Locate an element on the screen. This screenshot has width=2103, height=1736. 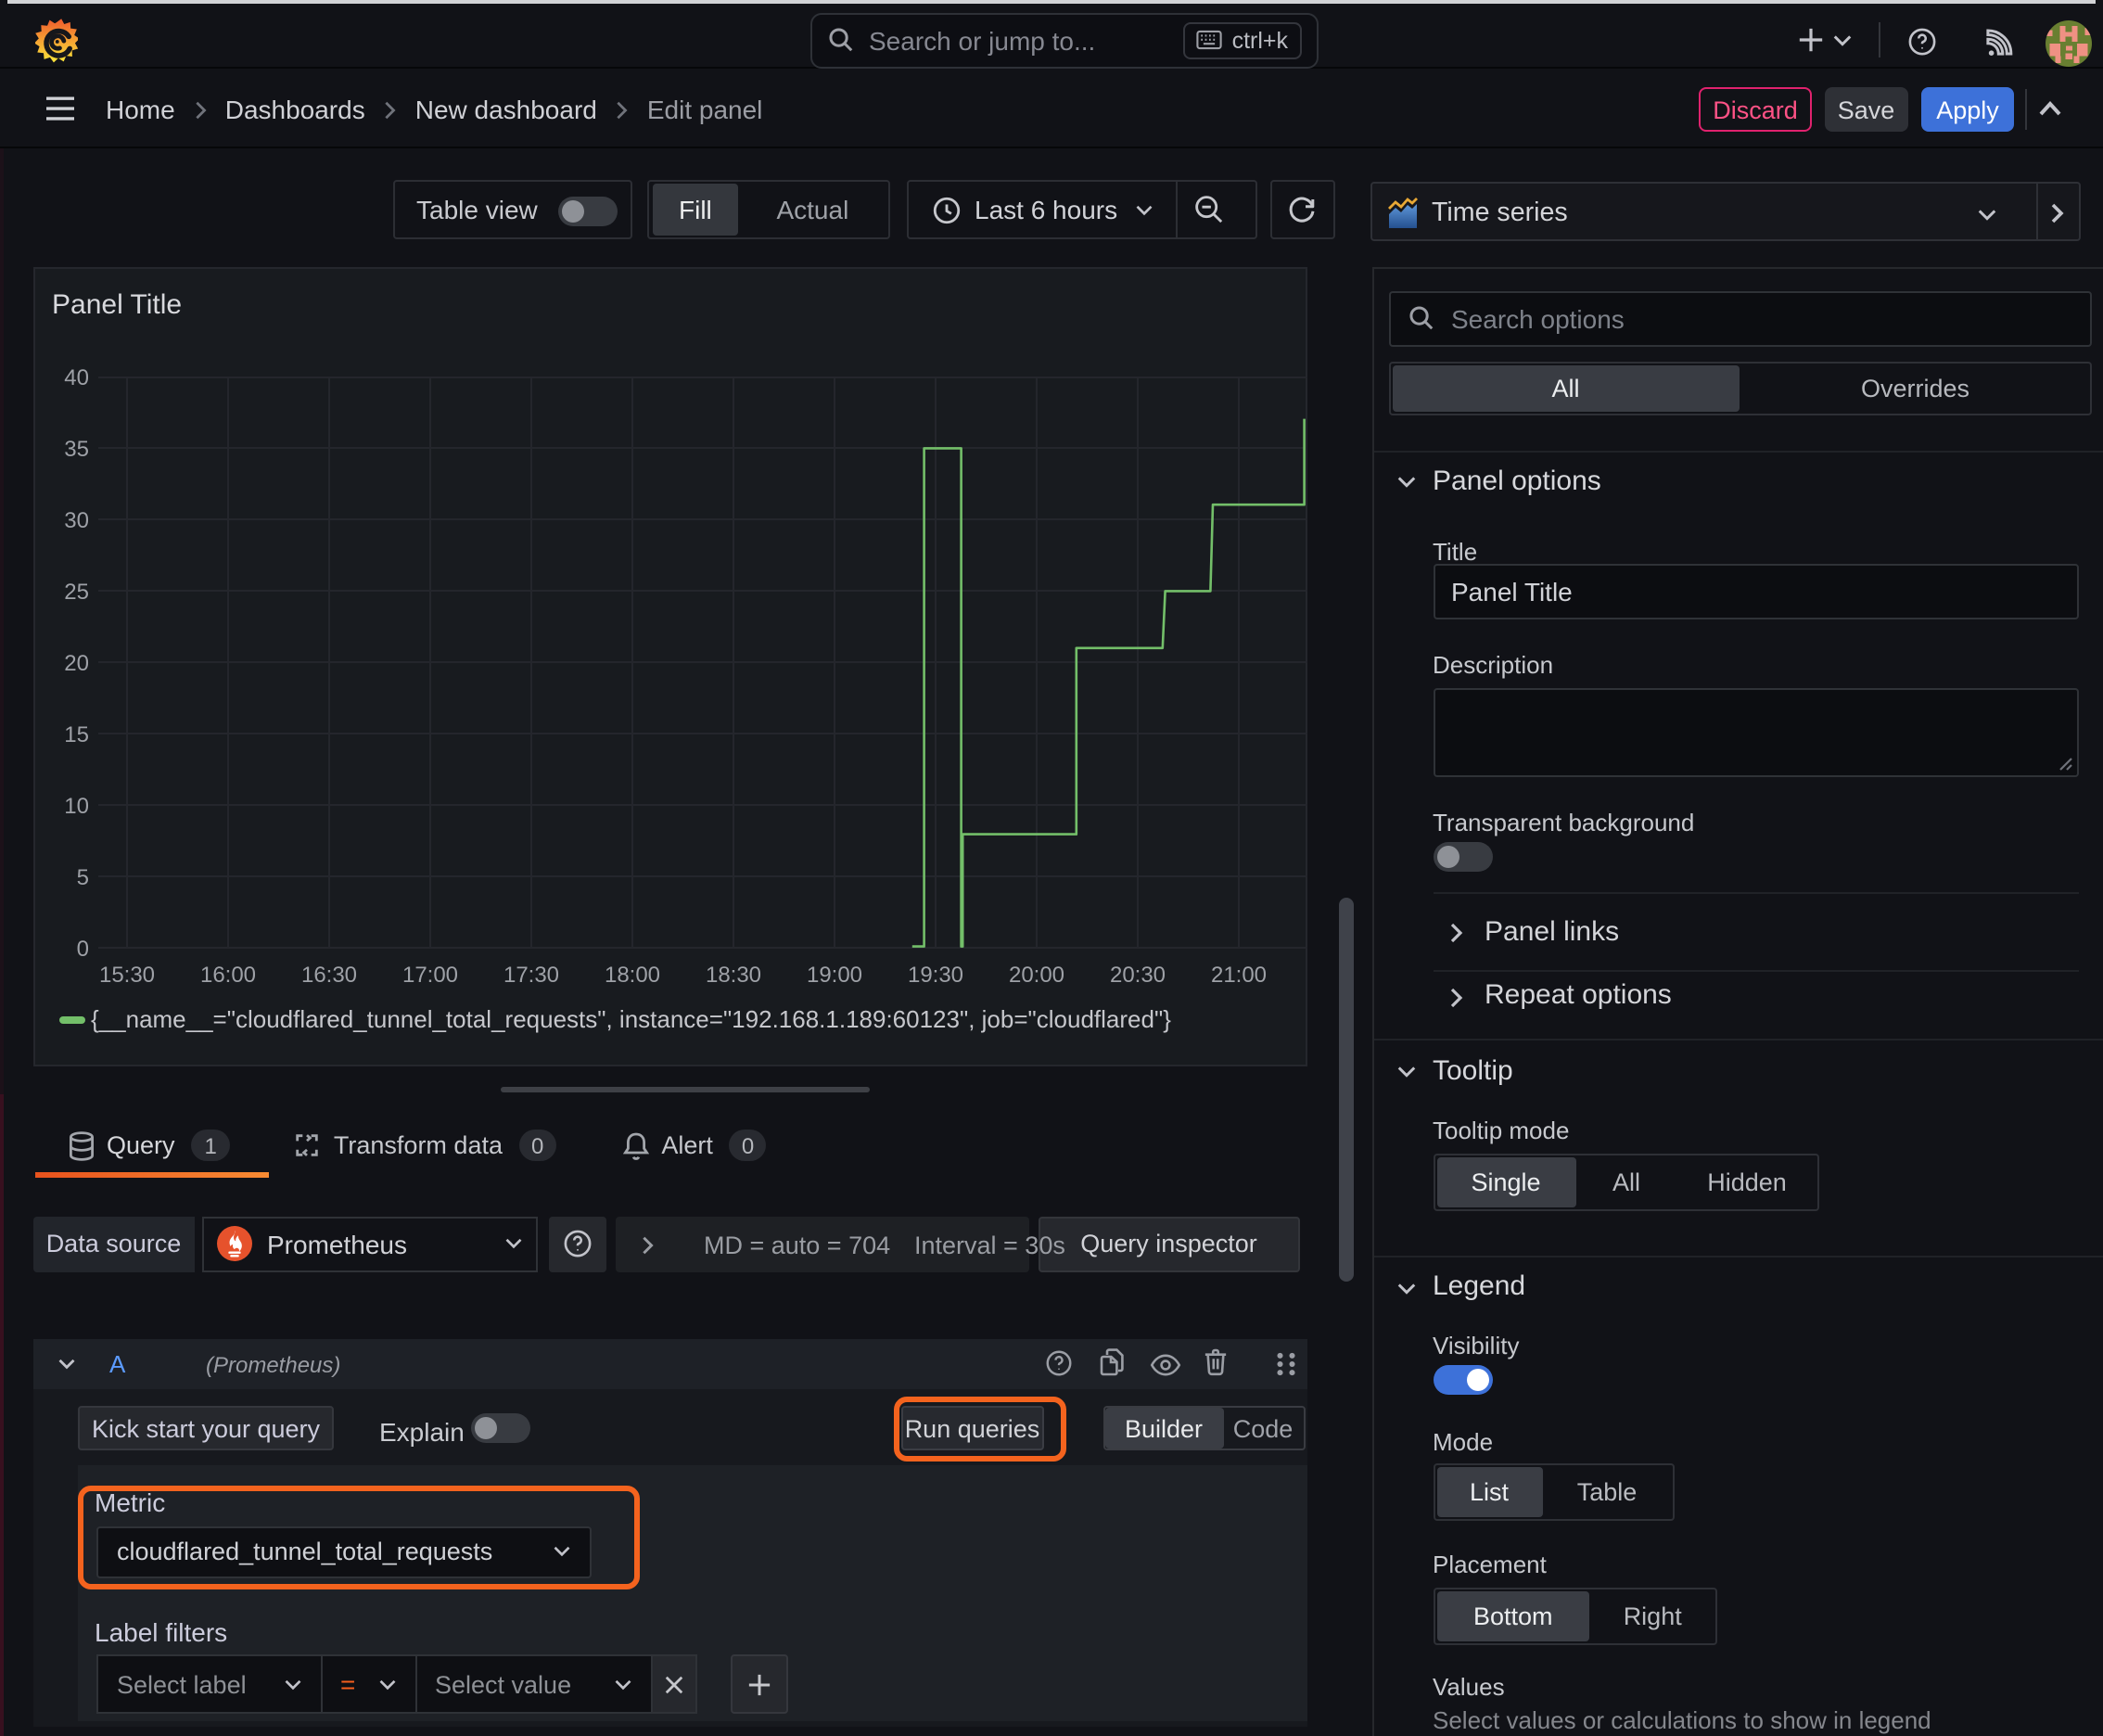
svg-text: 18:30 is located at coordinates (732, 974).